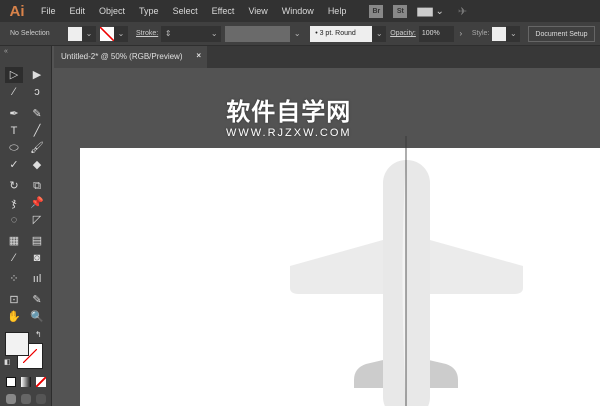  I want to click on bridge-button: Br, so click(376, 11).